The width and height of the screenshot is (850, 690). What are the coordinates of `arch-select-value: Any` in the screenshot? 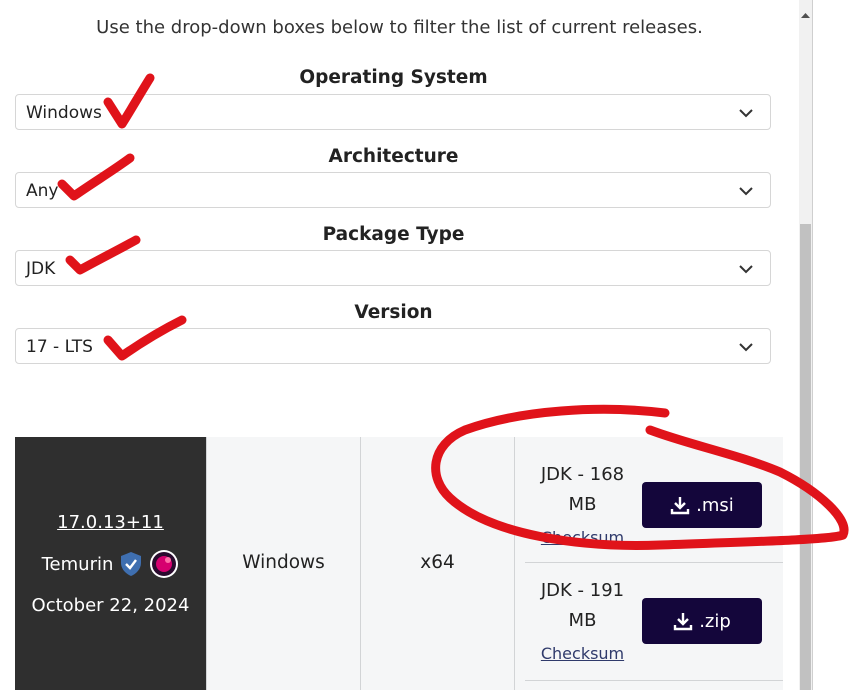 It's located at (42, 191).